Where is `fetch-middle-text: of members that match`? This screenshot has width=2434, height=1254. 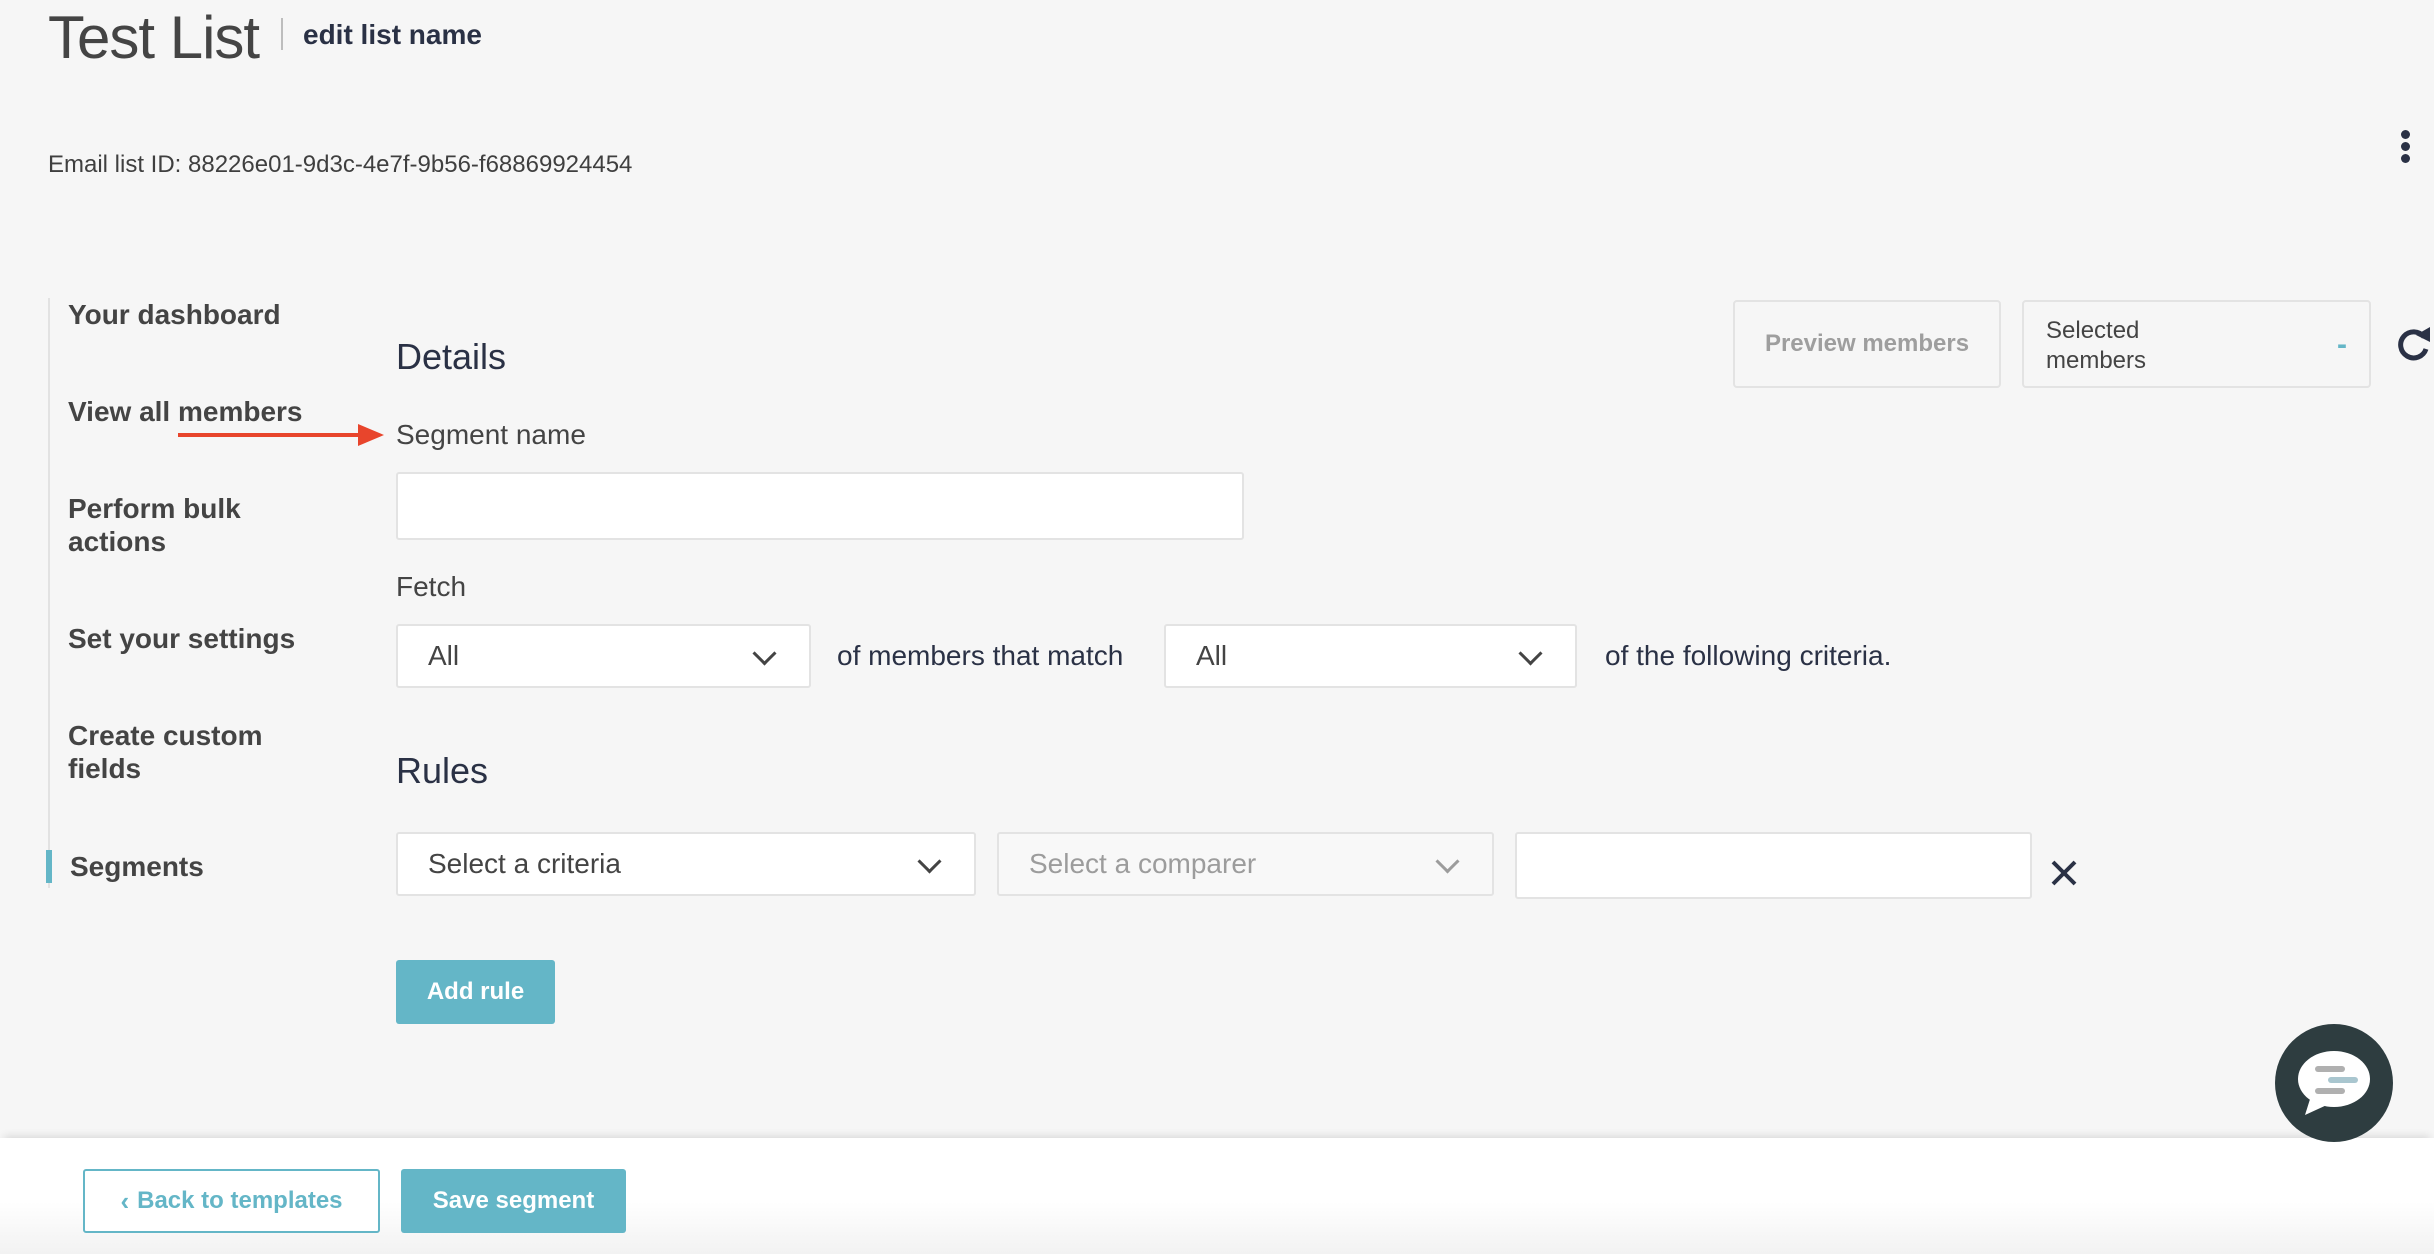 fetch-middle-text: of members that match is located at coordinates (980, 655).